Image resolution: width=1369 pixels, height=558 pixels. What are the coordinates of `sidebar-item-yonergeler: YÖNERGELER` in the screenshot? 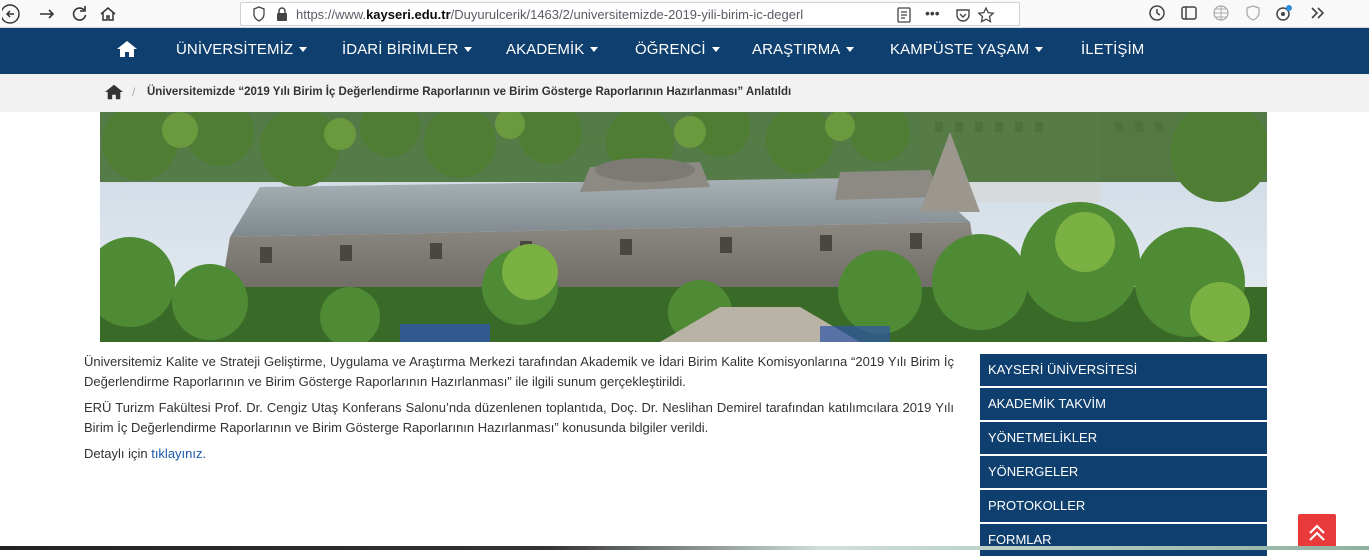 It's located at (1123, 472).